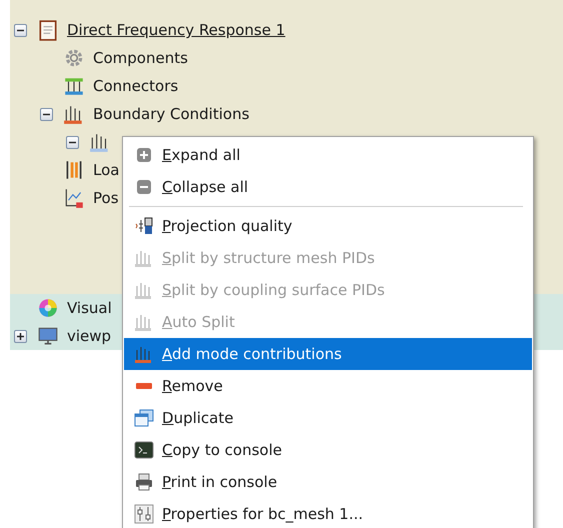 The image size is (563, 528). I want to click on chart-icon, so click(74, 198).